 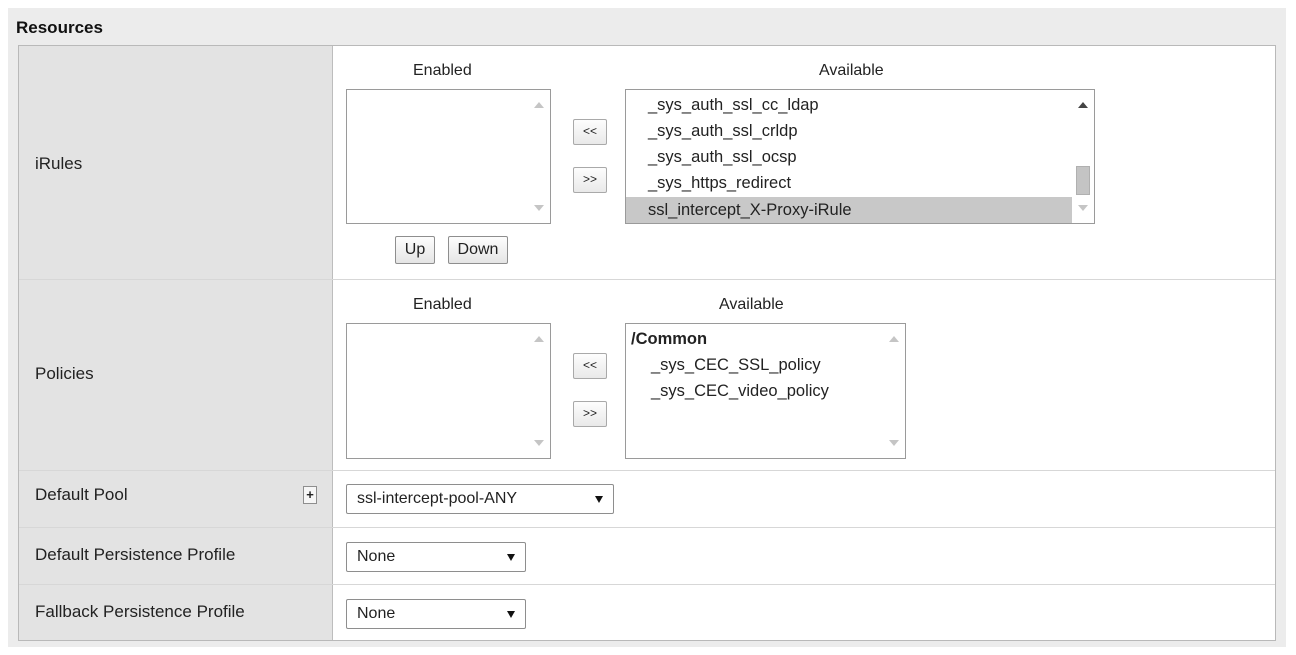 What do you see at coordinates (176, 499) in the screenshot?
I see `default-pool-label-cell: Default Pool +` at bounding box center [176, 499].